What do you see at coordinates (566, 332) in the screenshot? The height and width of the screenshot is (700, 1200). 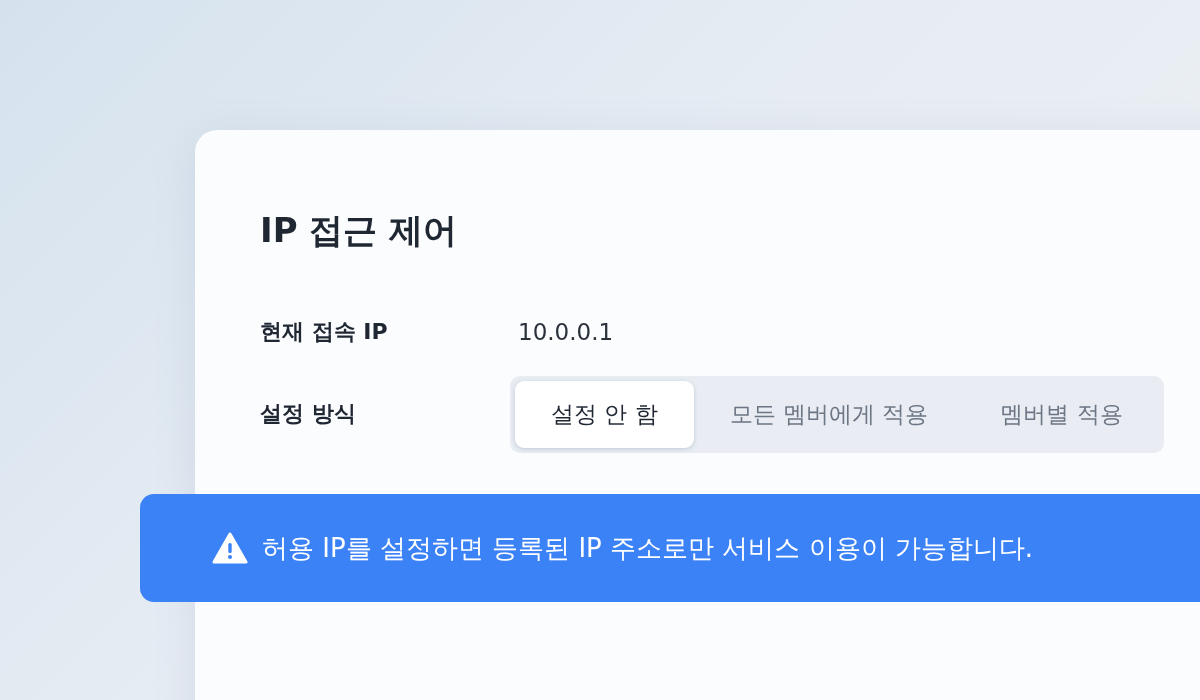 I see `field-value: 10.0.0.1` at bounding box center [566, 332].